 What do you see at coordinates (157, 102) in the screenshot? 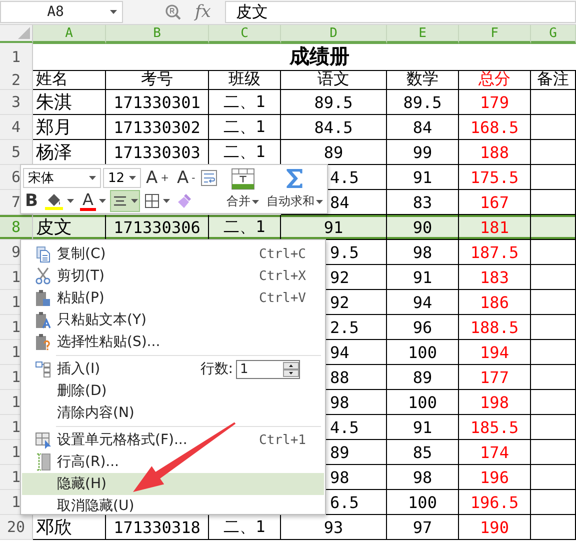
I see `table-cell: 171330301` at bounding box center [157, 102].